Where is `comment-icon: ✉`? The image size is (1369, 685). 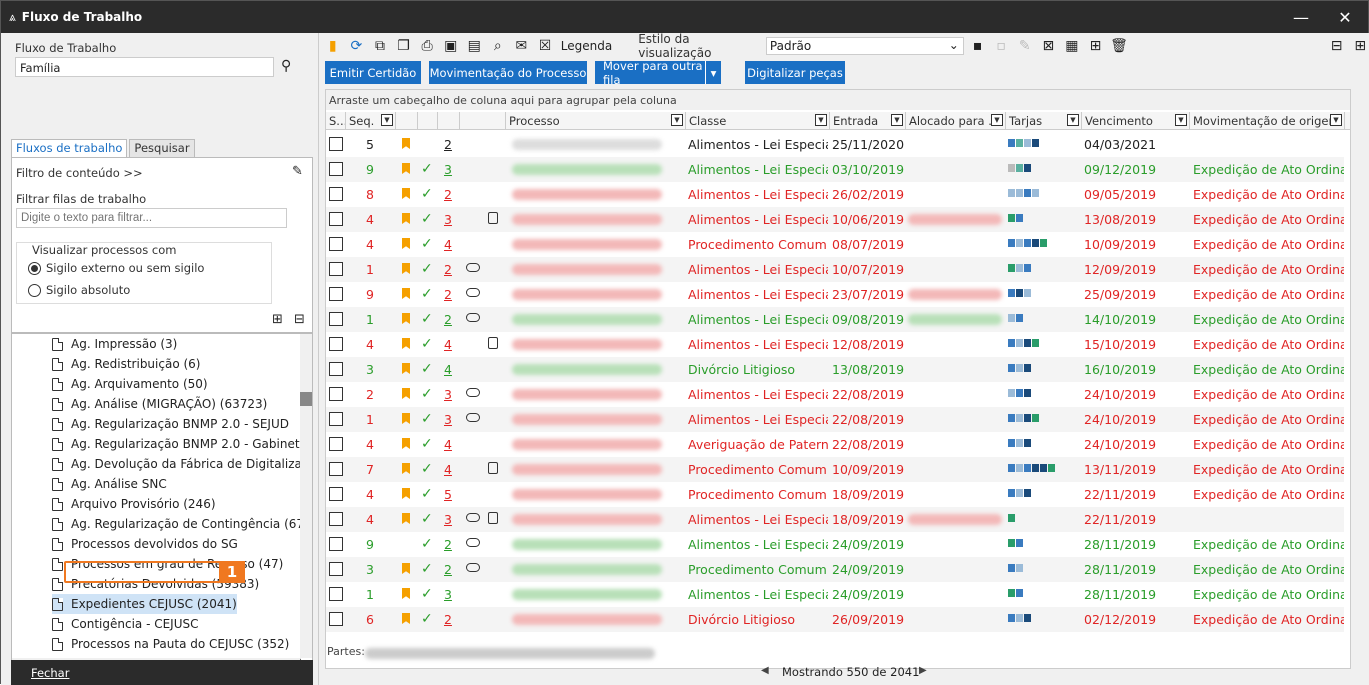 comment-icon: ✉ is located at coordinates (522, 46).